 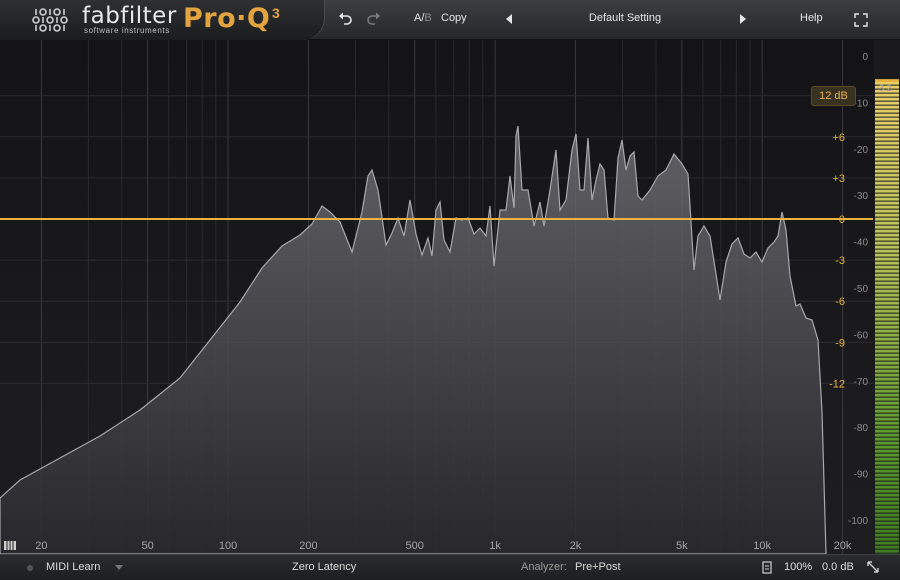 I want to click on zoom-value: 100%, so click(x=798, y=567).